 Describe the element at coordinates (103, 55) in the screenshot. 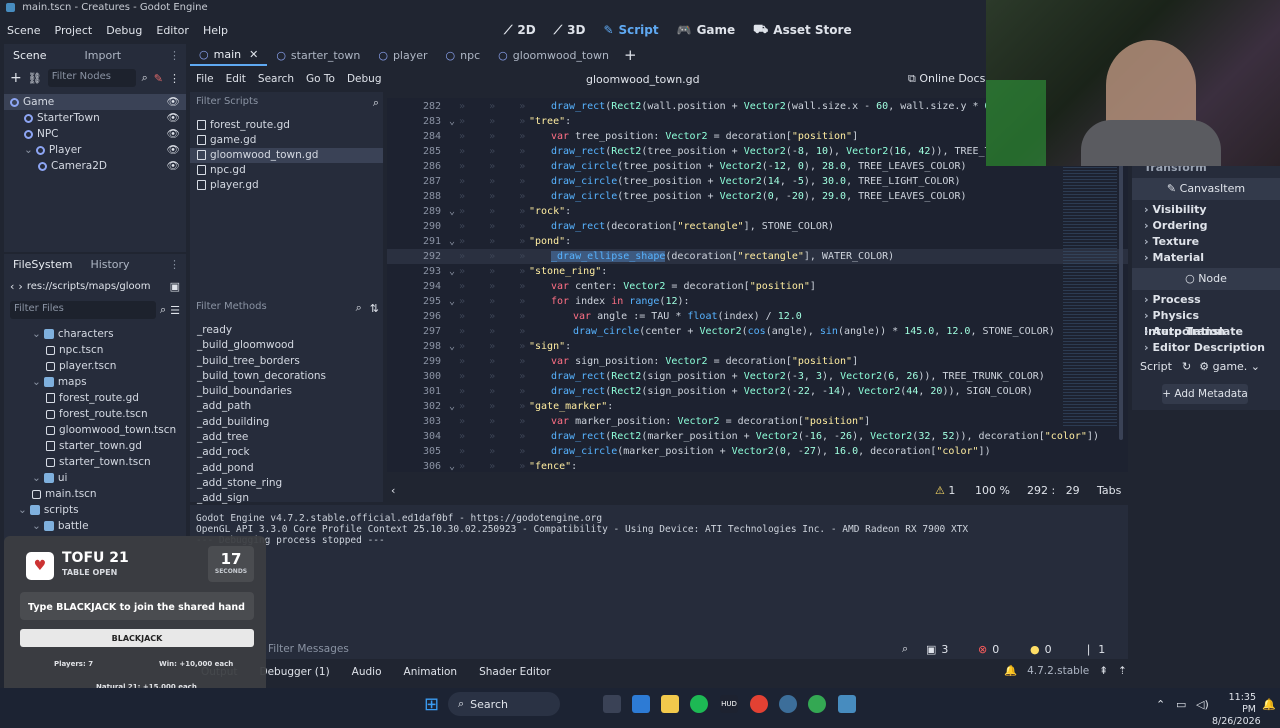

I see `tab-import: Import` at that location.